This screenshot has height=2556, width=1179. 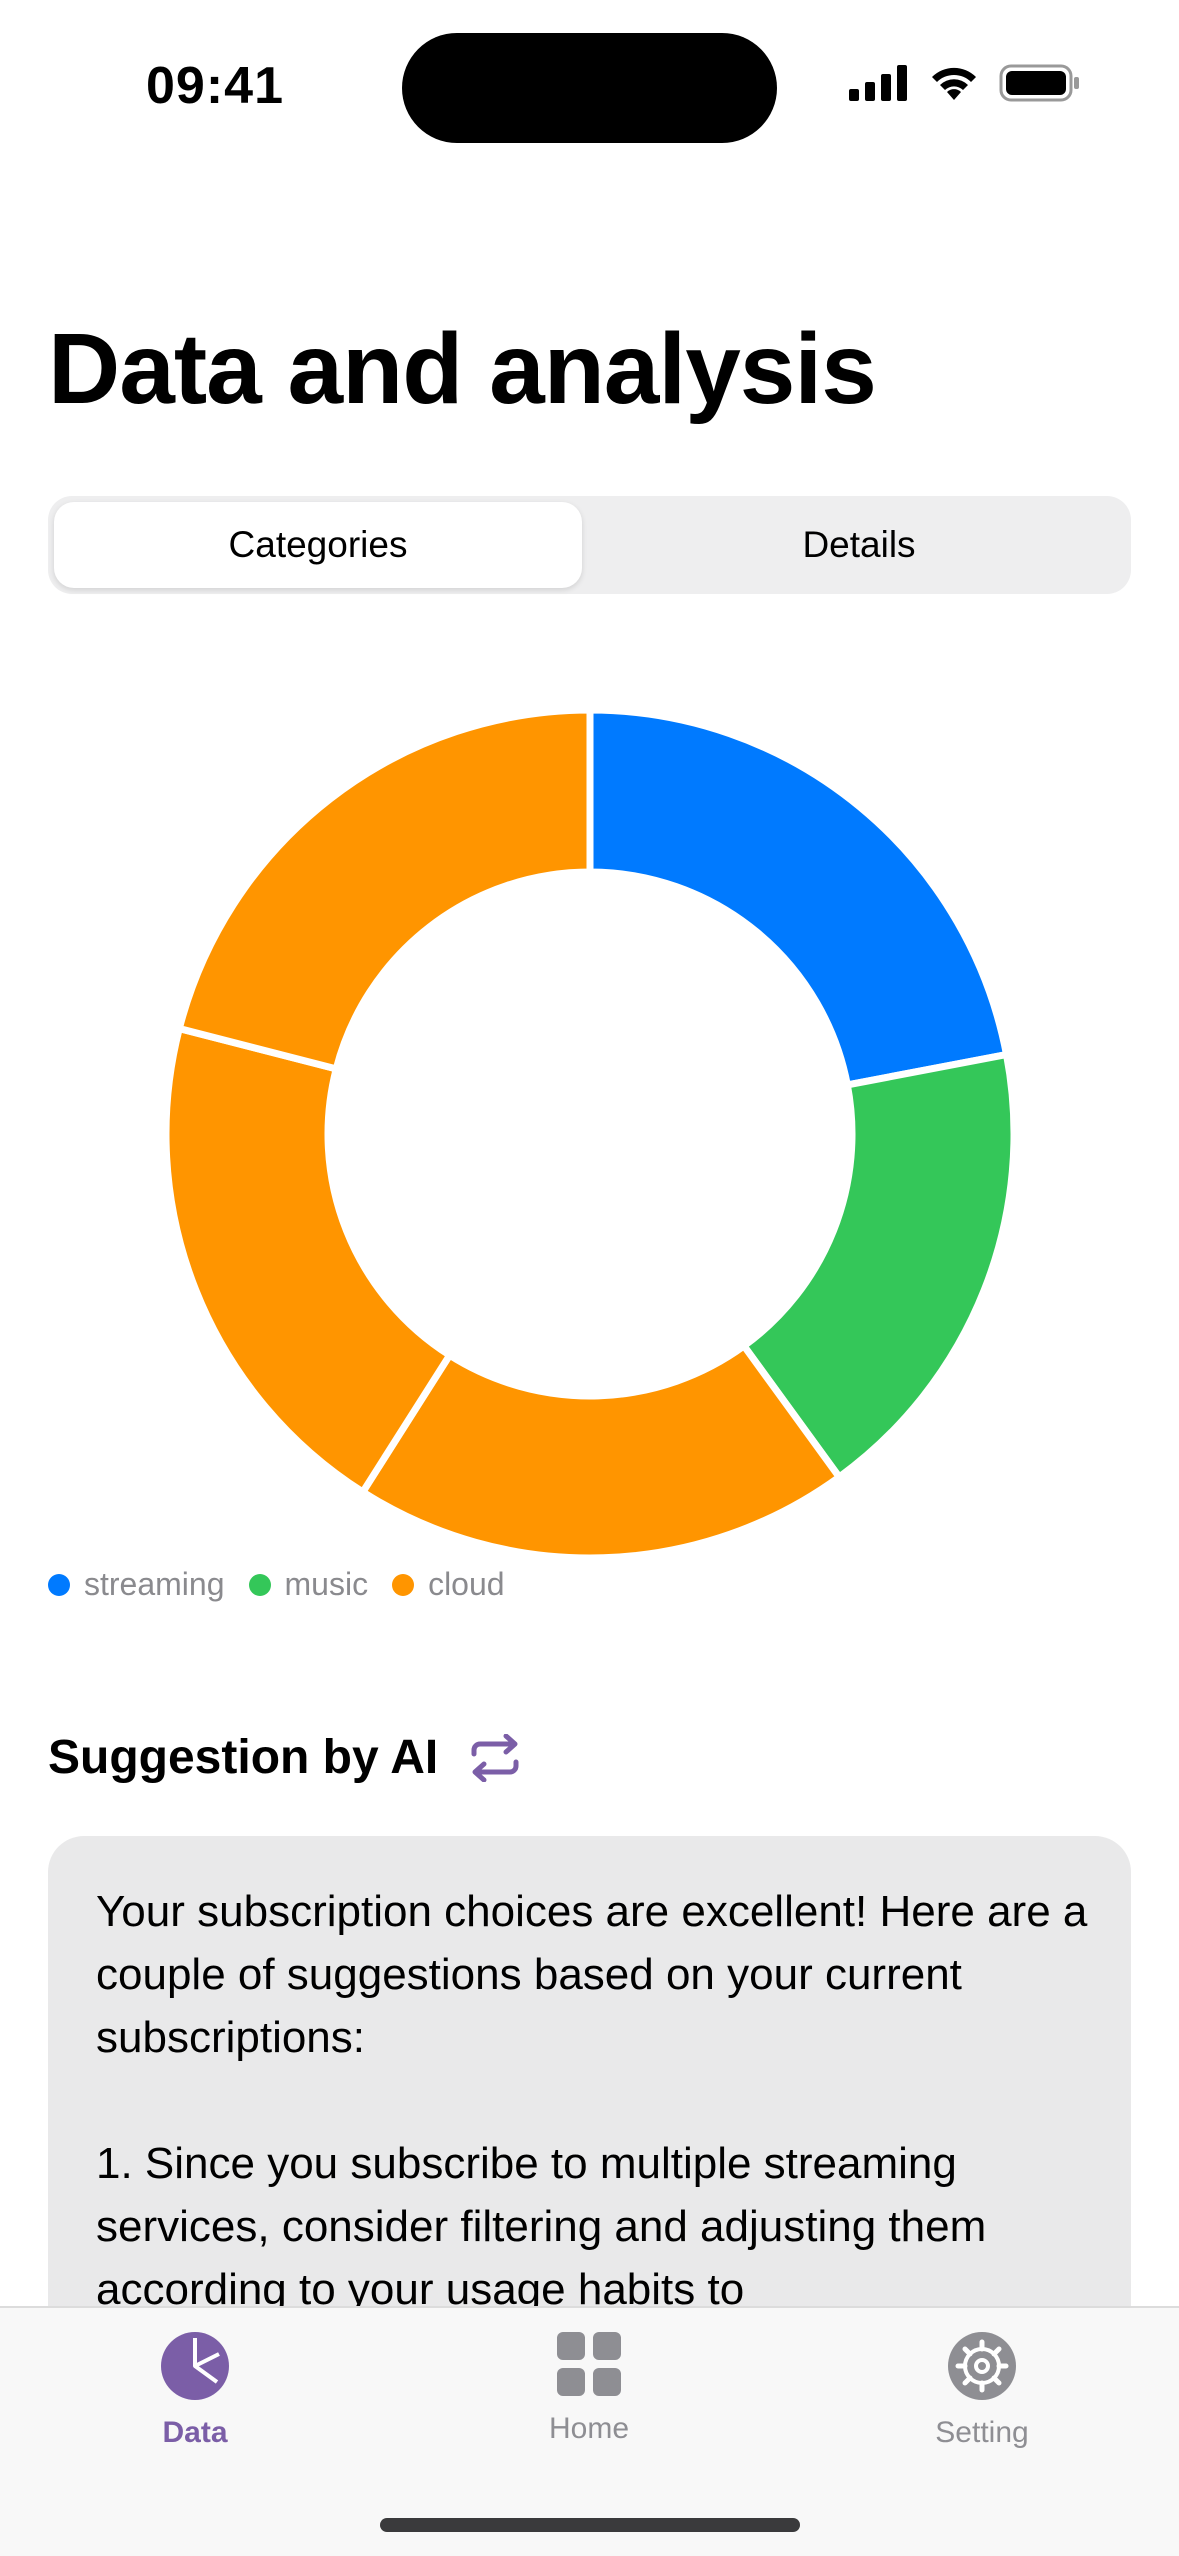 I want to click on tabbar-item-home: Home, so click(x=589, y=2388).